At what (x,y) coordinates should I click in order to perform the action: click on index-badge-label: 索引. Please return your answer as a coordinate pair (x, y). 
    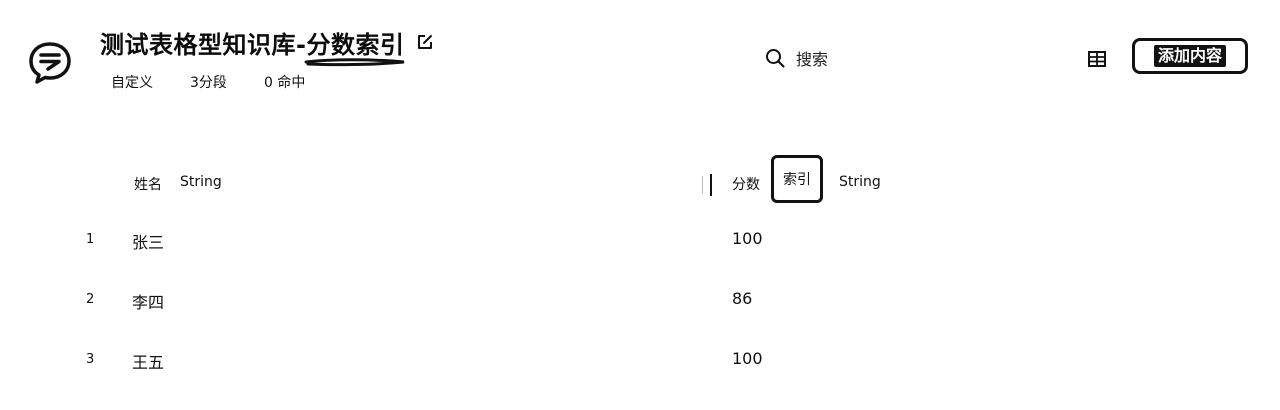
    Looking at the image, I should click on (797, 180).